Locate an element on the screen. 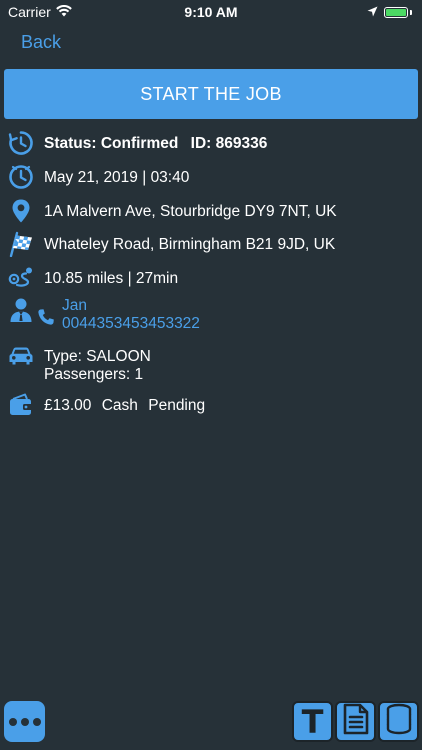  document-icon is located at coordinates (356, 721).